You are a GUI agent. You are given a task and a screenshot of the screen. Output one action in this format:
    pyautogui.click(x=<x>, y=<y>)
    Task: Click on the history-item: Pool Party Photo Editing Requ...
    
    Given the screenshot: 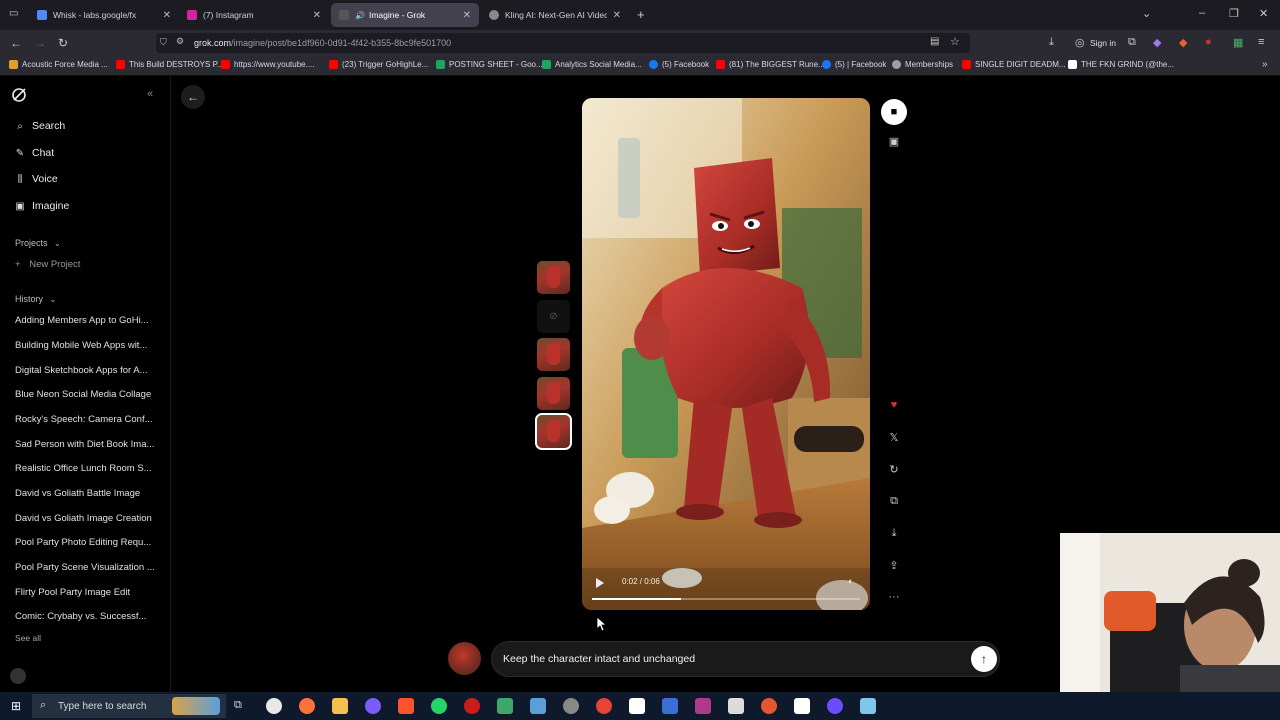 What is the action you would take?
    pyautogui.click(x=85, y=542)
    